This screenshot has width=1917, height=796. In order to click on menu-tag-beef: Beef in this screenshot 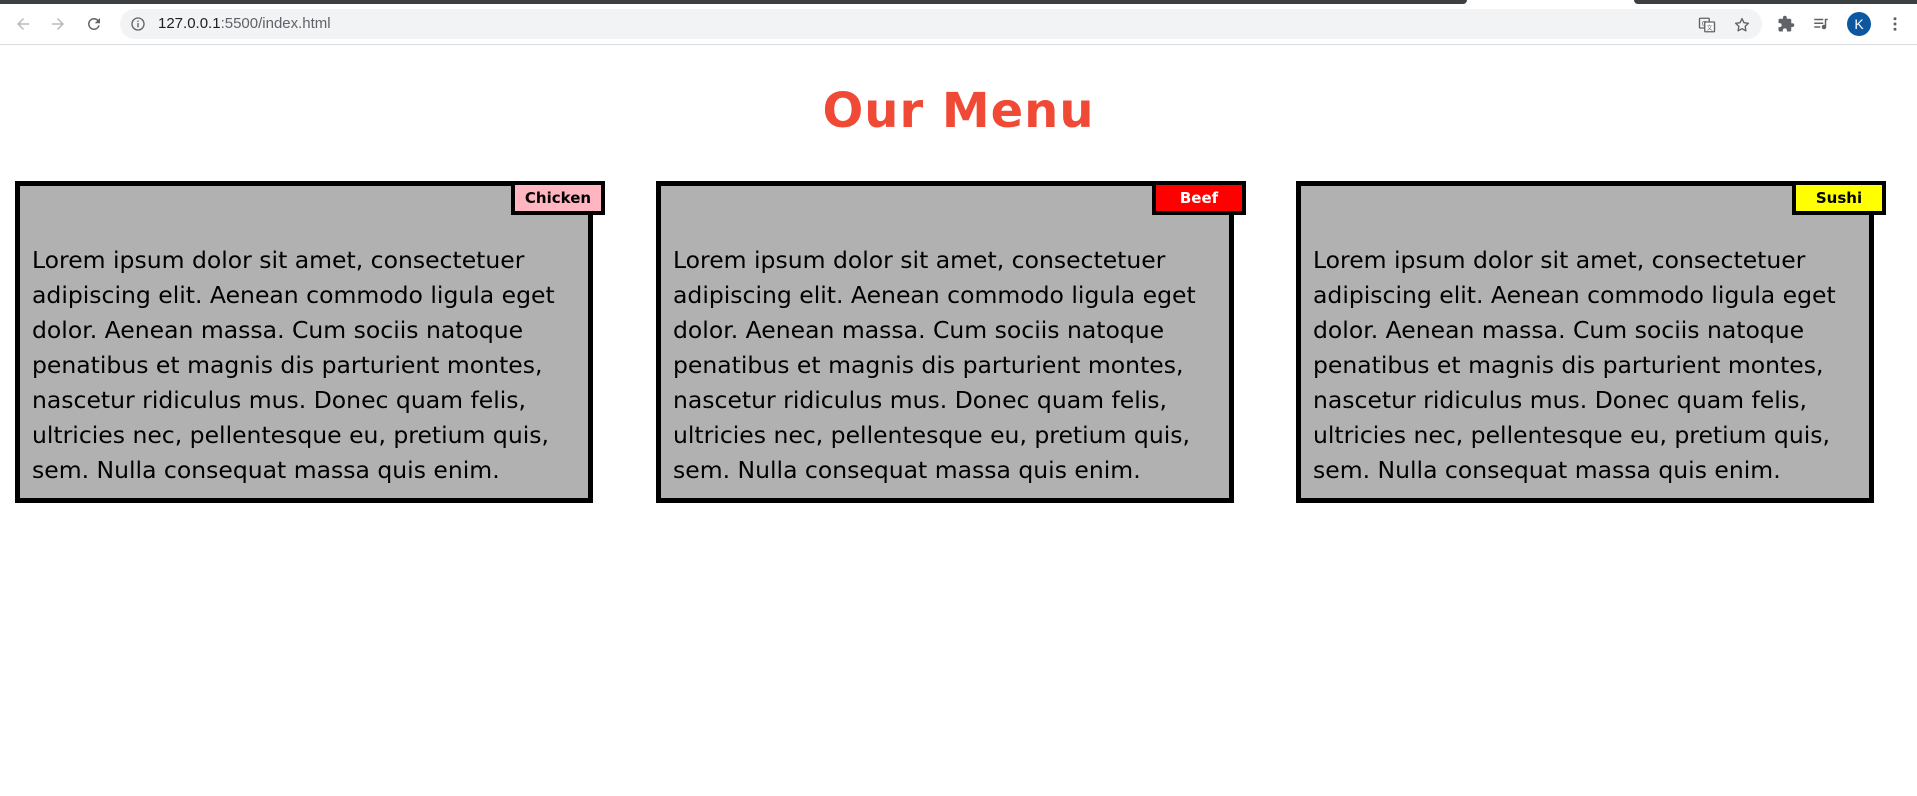, I will do `click(1199, 198)`.